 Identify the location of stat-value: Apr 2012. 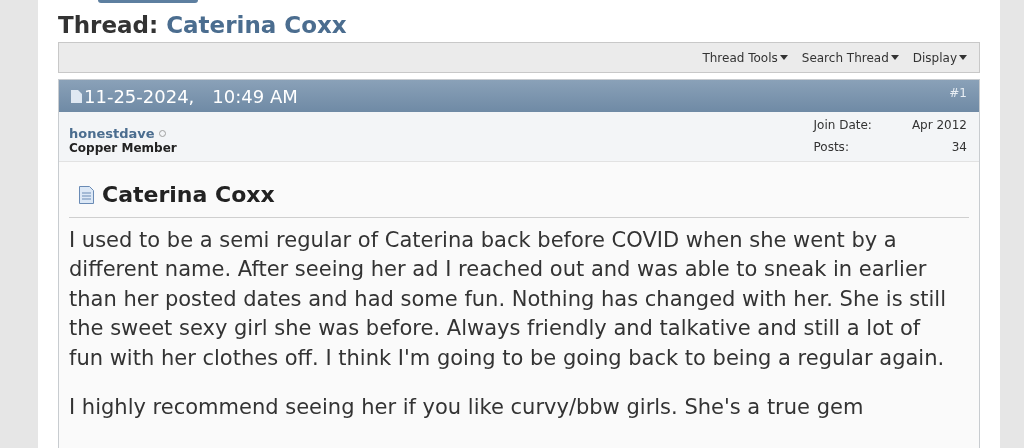
(939, 126).